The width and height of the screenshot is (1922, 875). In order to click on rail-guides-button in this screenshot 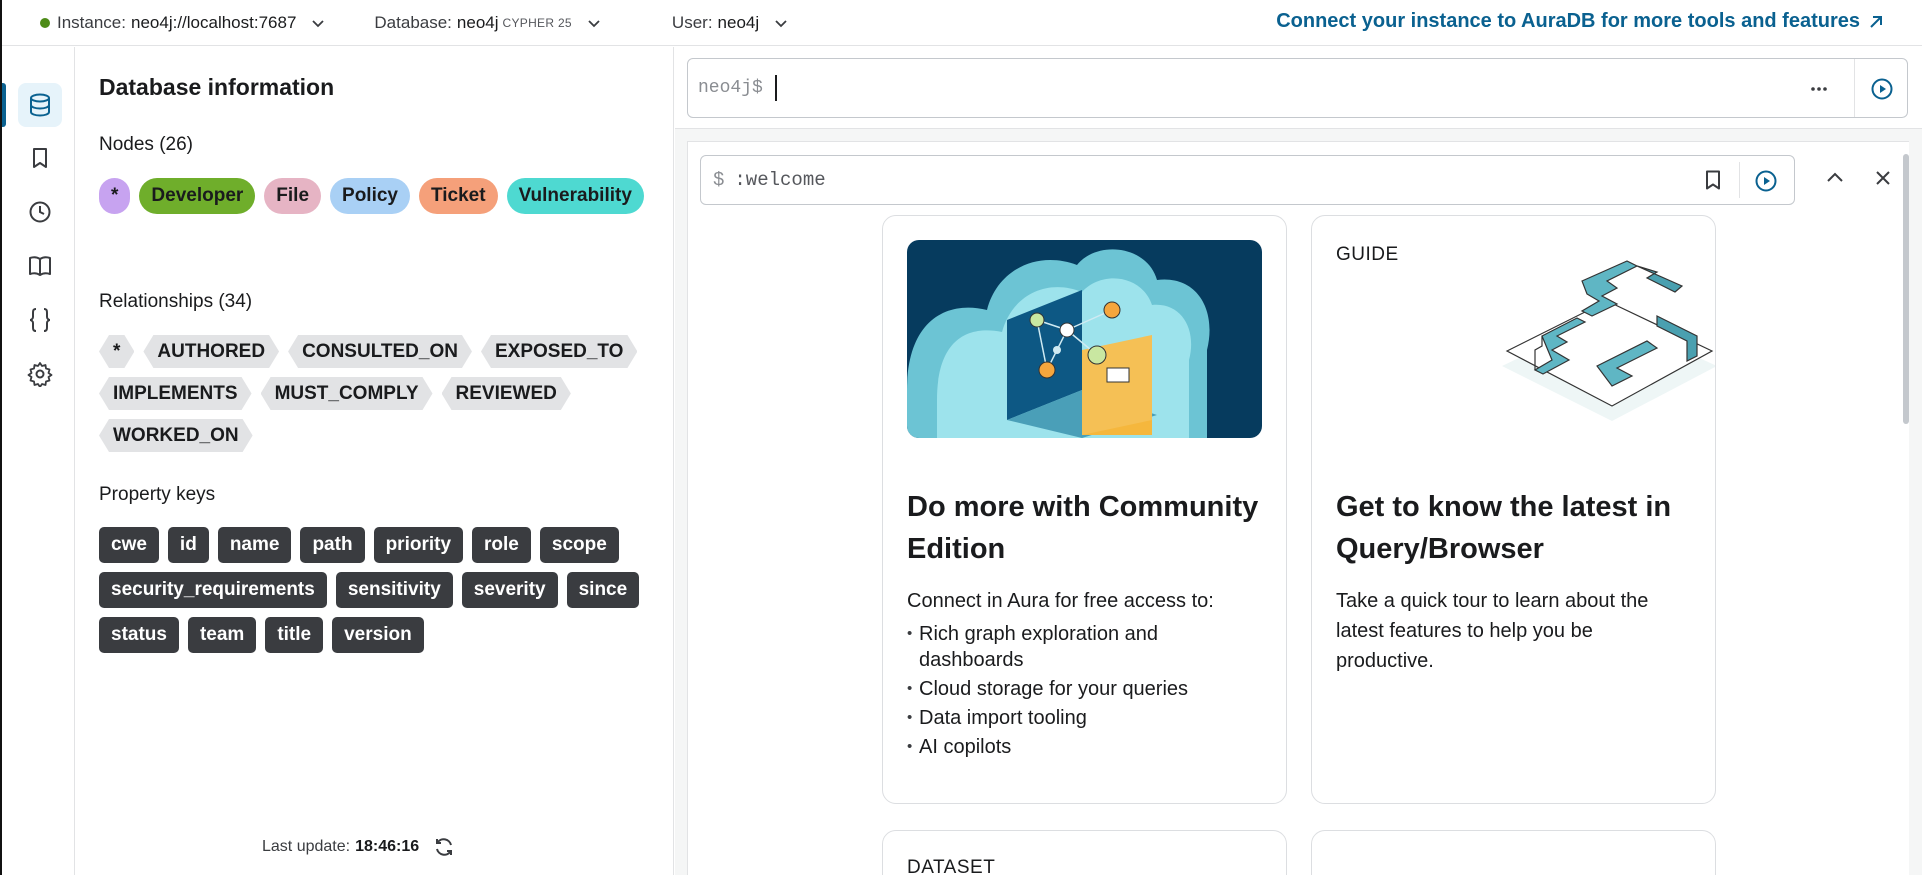, I will do `click(40, 266)`.